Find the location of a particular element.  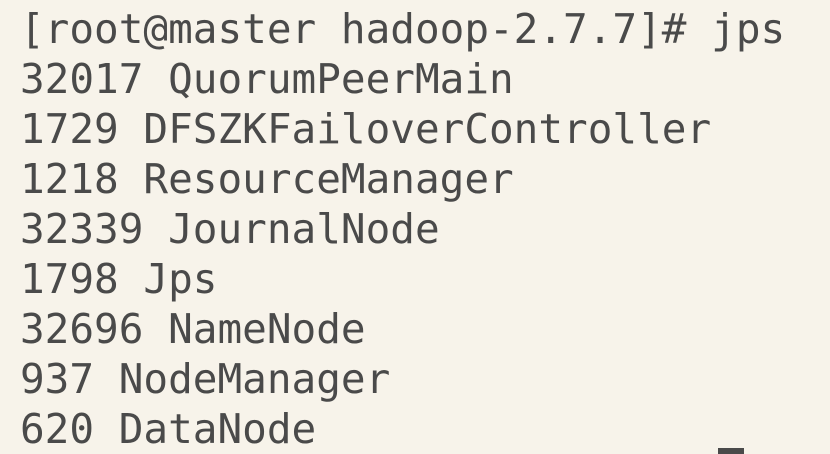

output-line: 32017 QuorumPeerMain is located at coordinates (267, 79).